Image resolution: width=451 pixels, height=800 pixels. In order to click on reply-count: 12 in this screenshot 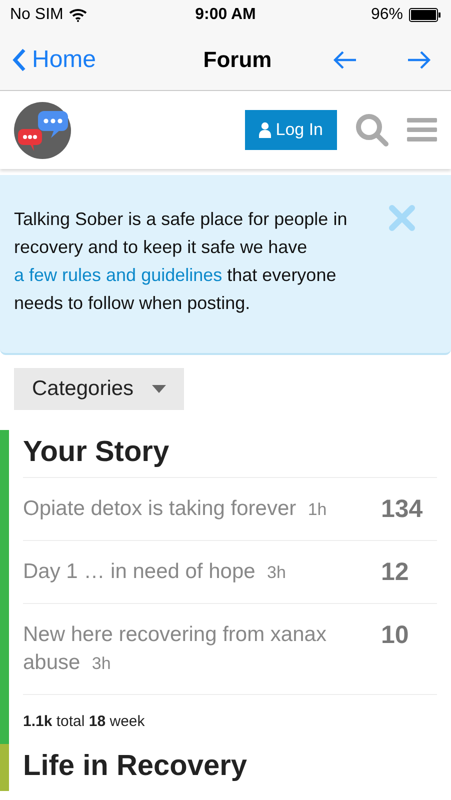, I will do `click(395, 572)`.